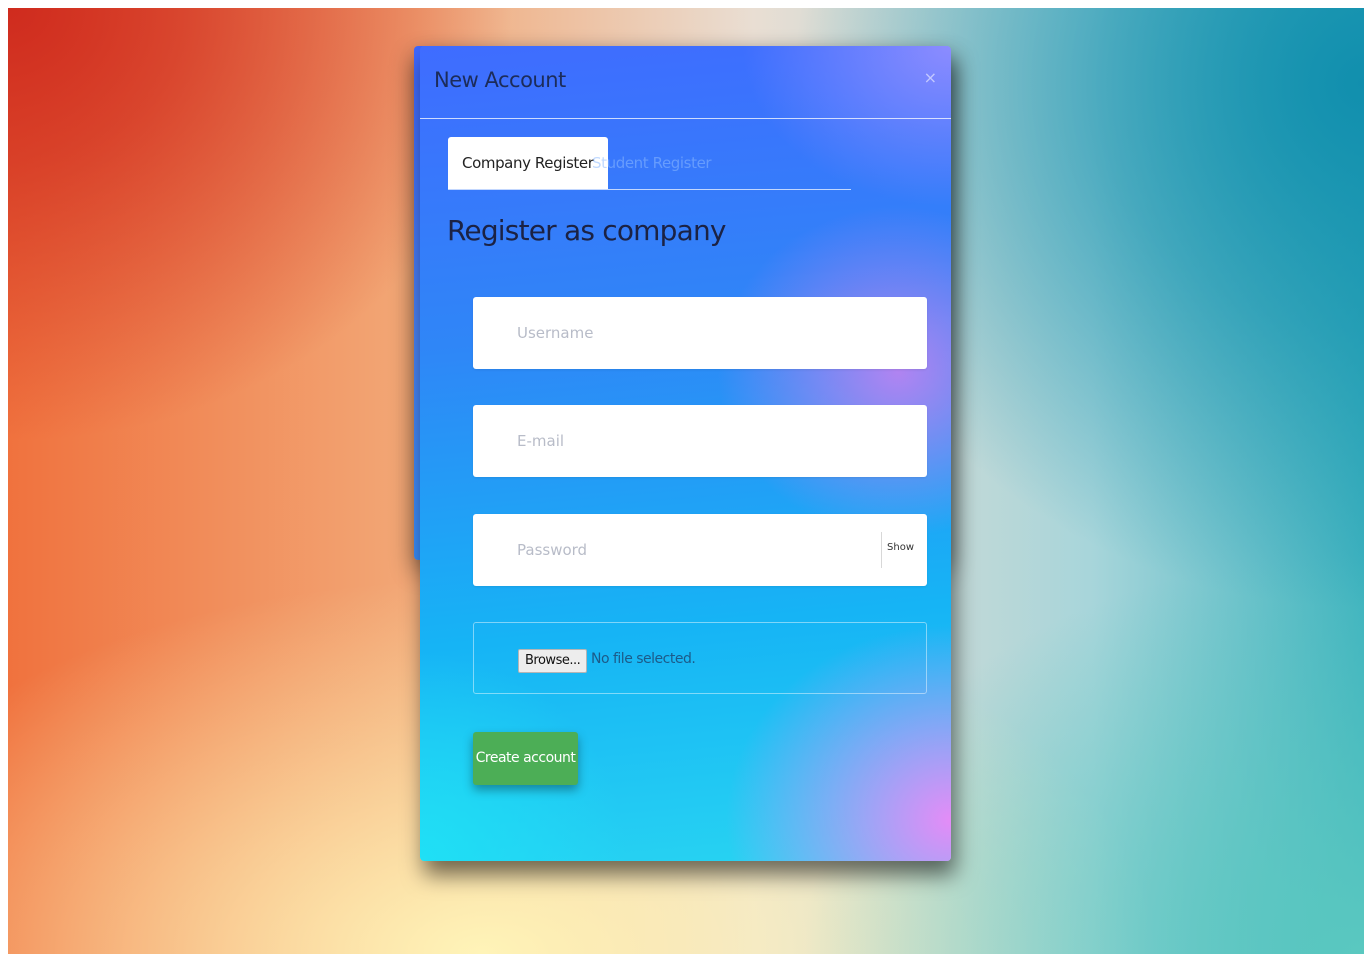 This screenshot has width=1370, height=956. I want to click on form-heading: Register as company, so click(586, 230).